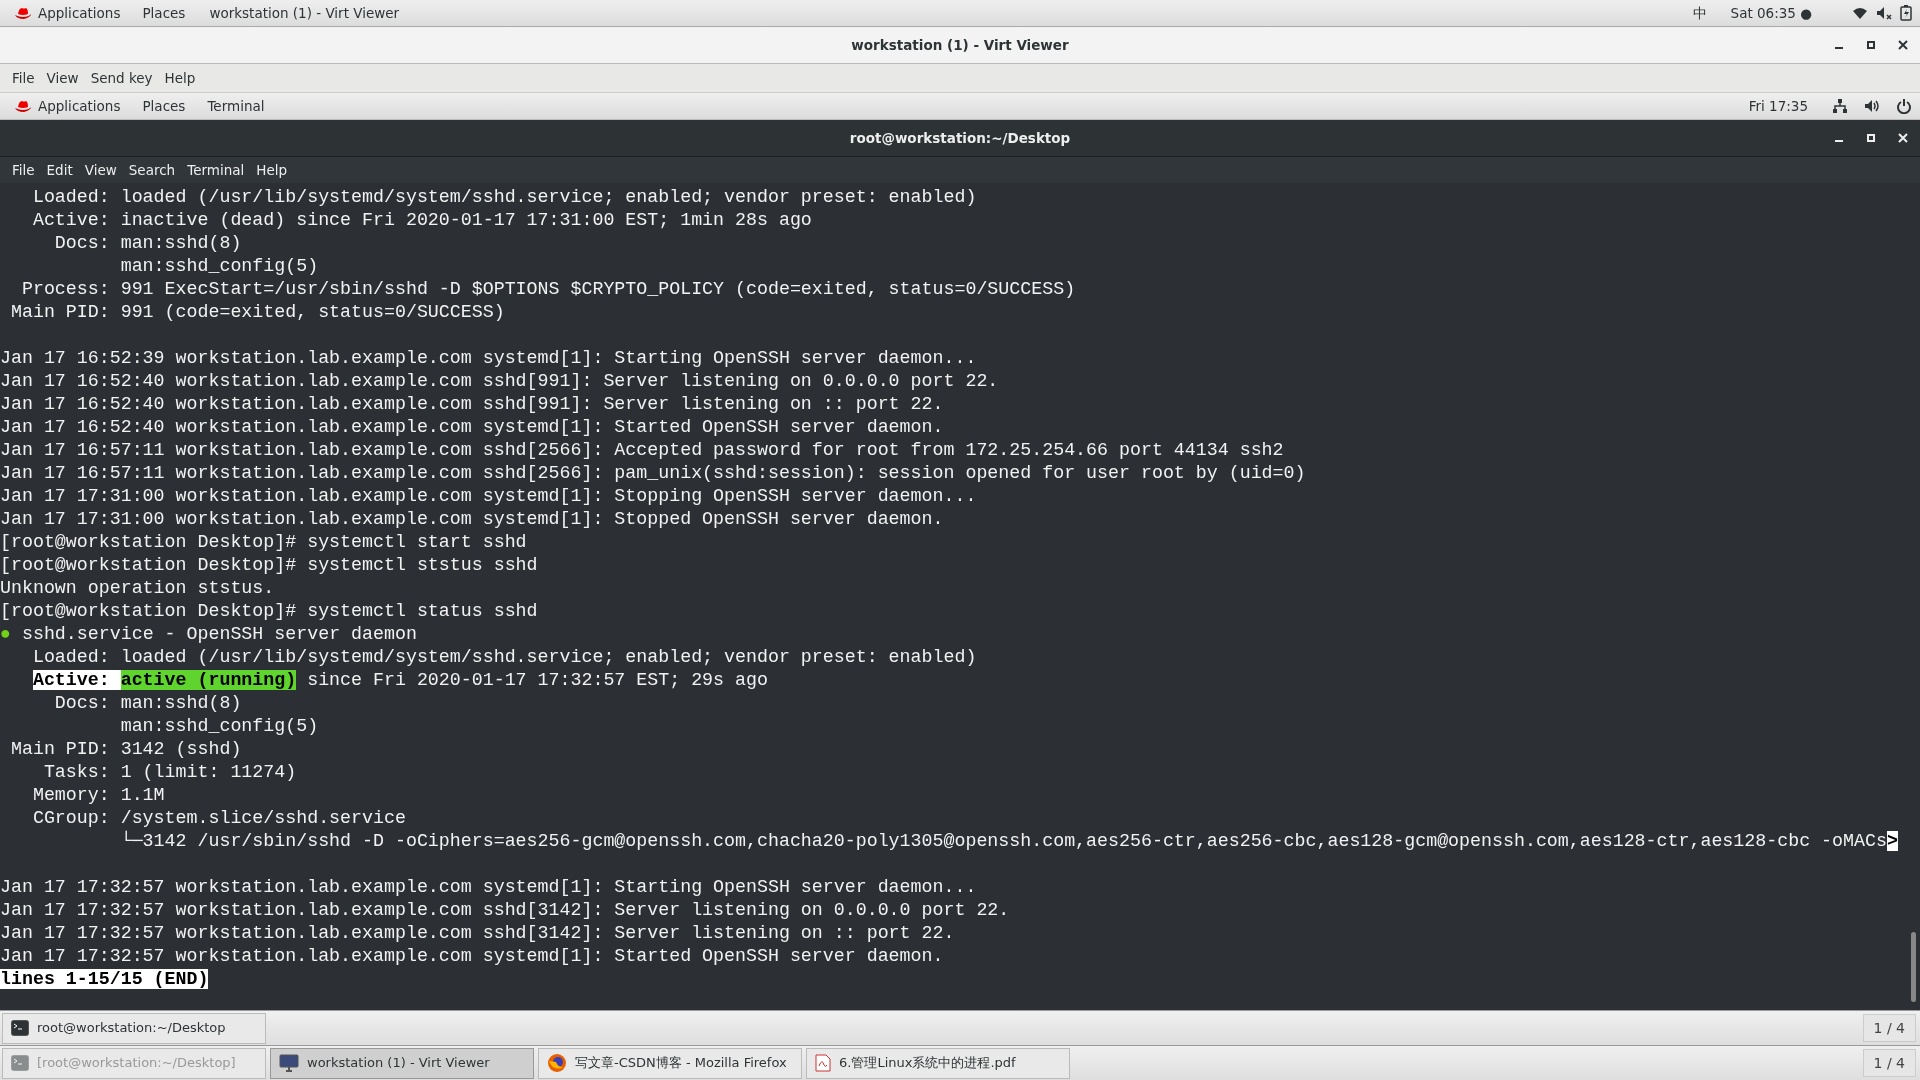 Image resolution: width=1920 pixels, height=1080 pixels. What do you see at coordinates (264, 542) in the screenshot?
I see `terminal-line: [root@workstation Desktop]# systemctl start sshd` at bounding box center [264, 542].